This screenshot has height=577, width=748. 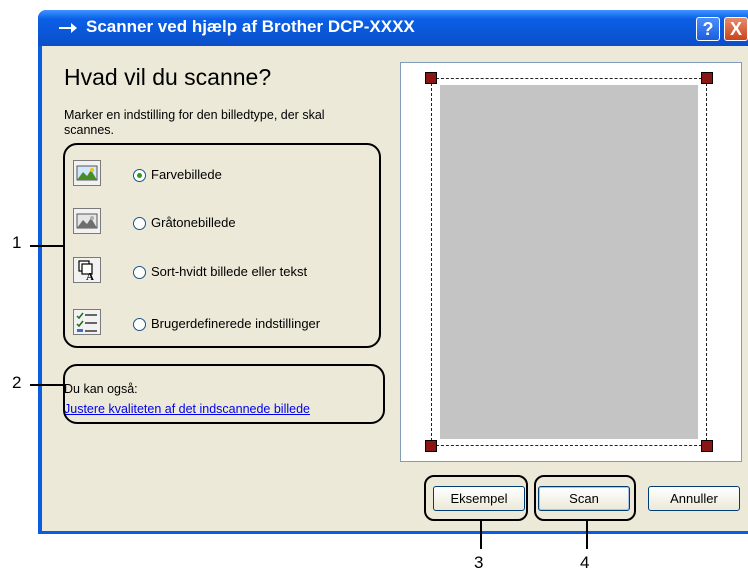 I want to click on cancel-button: Annuller, so click(x=694, y=498).